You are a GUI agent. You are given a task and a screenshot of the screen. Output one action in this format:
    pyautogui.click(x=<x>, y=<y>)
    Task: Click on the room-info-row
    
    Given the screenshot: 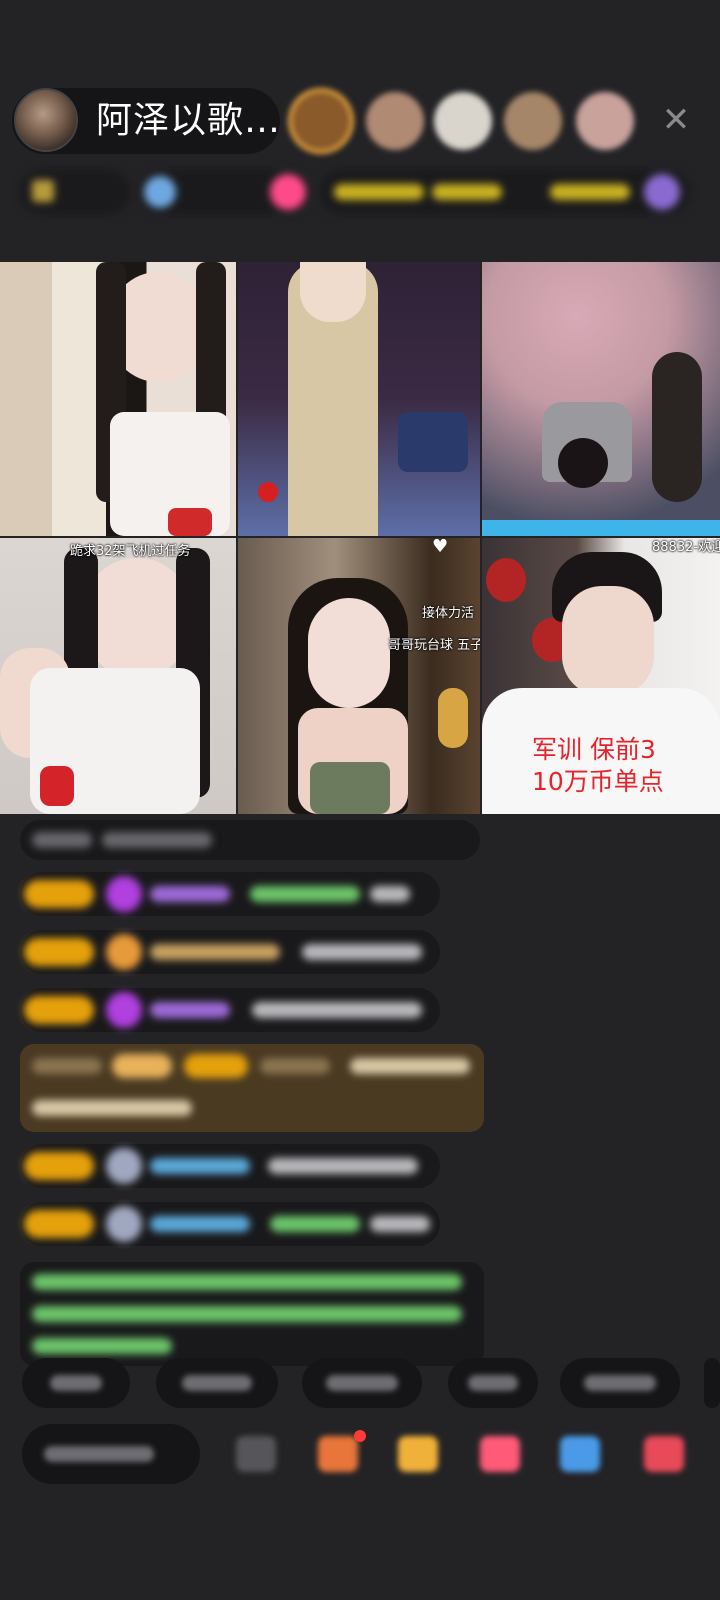 What is the action you would take?
    pyautogui.click(x=355, y=192)
    